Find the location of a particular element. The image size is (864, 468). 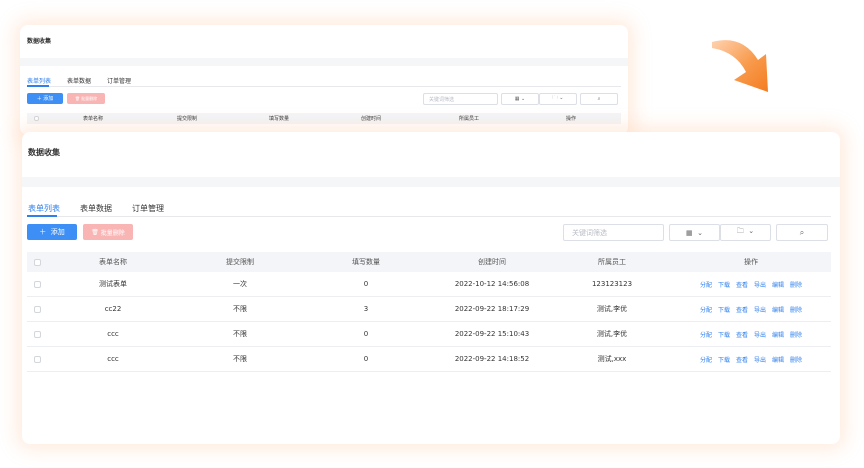

column-header: 创建时间 is located at coordinates (370, 119).